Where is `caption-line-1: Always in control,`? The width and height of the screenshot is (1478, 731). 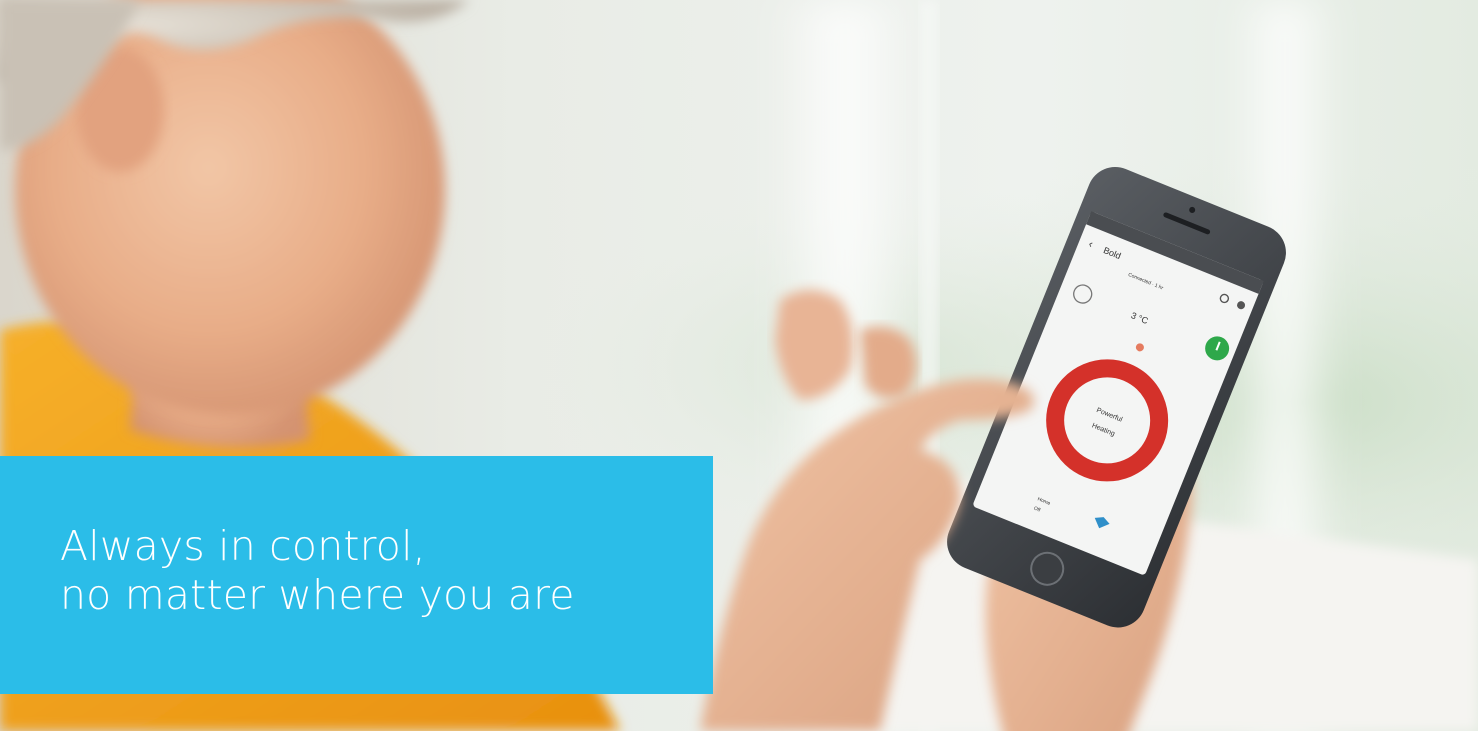
caption-line-1: Always in control, is located at coordinates (243, 546).